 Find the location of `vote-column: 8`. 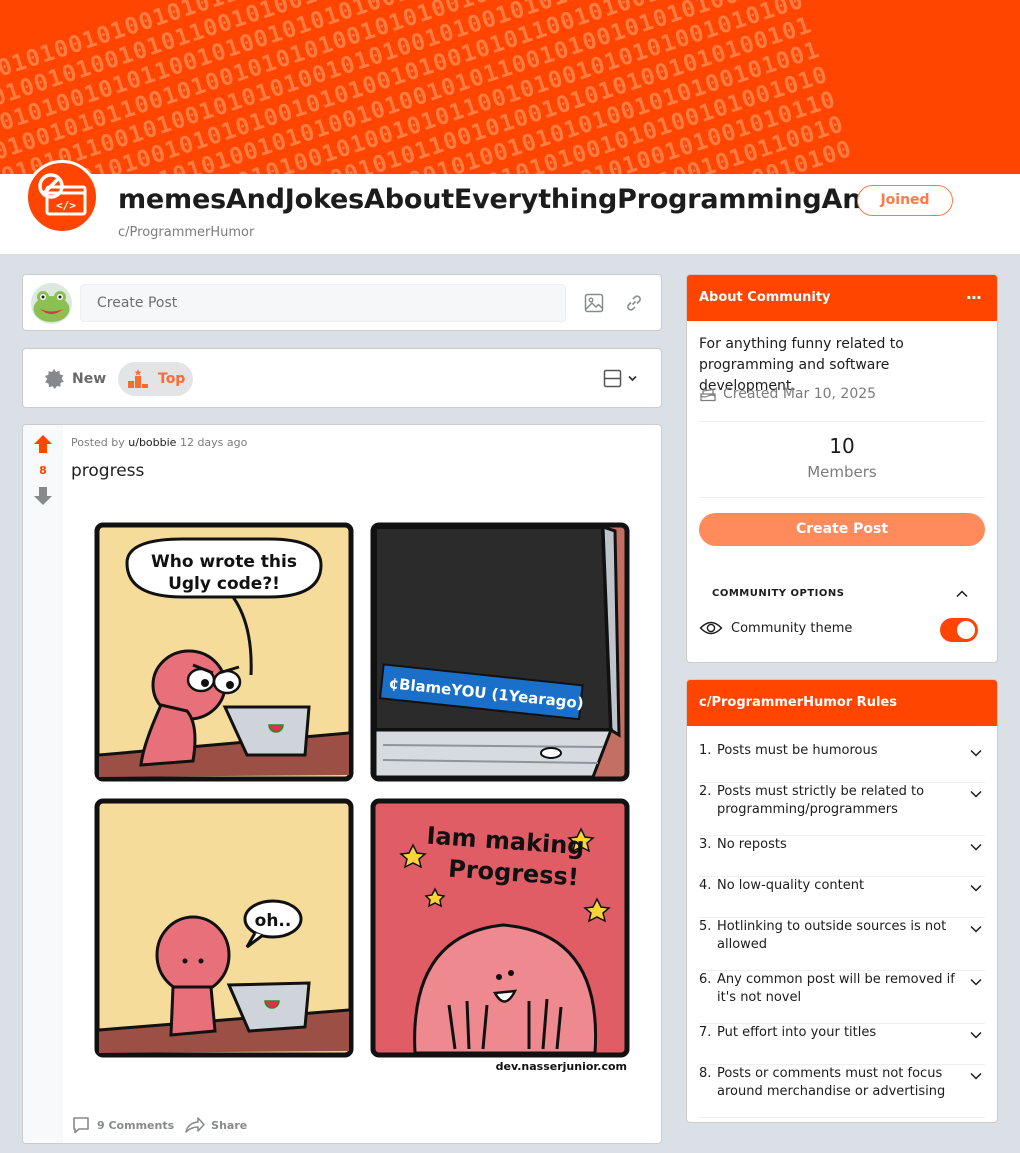

vote-column: 8 is located at coordinates (43, 784).